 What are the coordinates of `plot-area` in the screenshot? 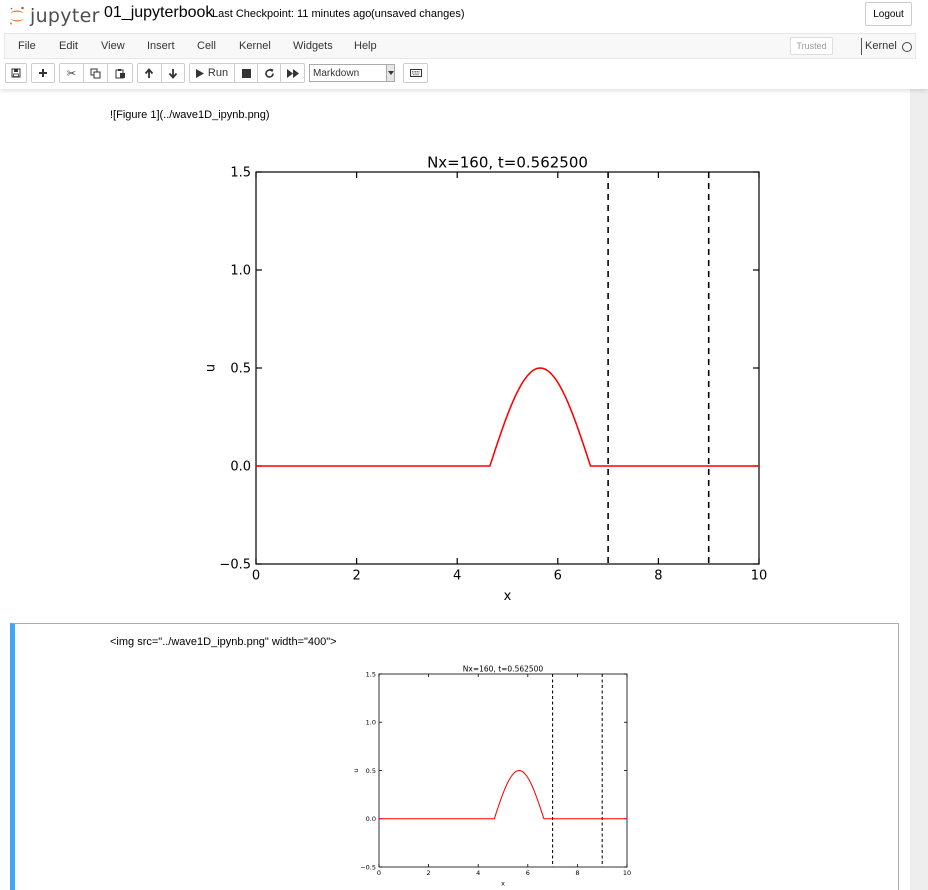 It's located at (503, 770).